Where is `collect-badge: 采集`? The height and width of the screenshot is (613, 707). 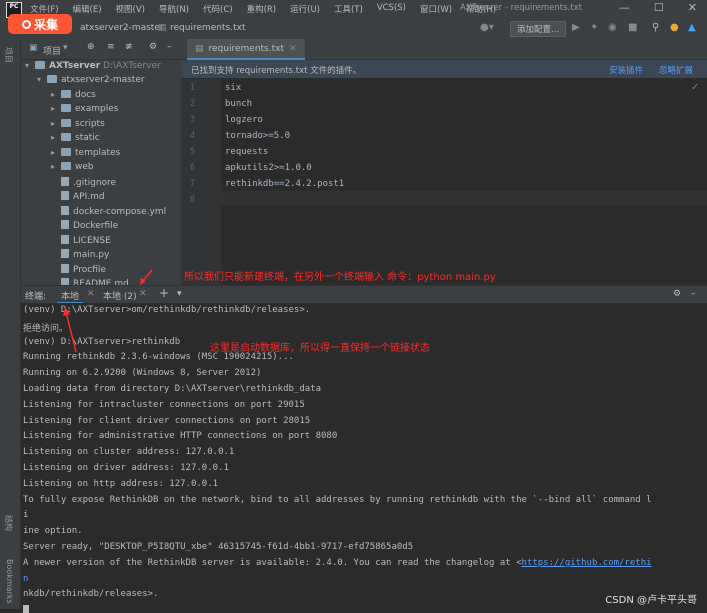
collect-badge: 采集 is located at coordinates (40, 24).